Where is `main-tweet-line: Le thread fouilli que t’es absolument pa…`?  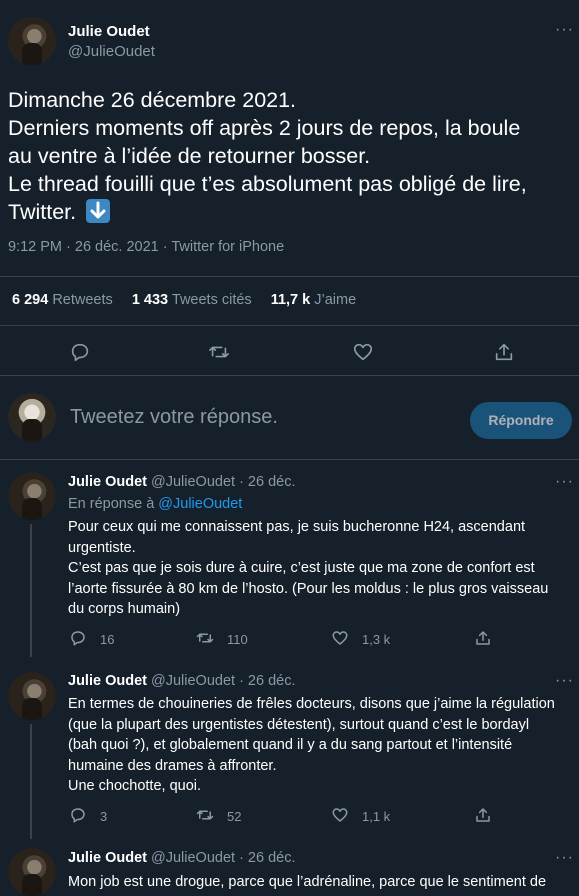
main-tweet-line: Le thread fouilli que t’es absolument pa… is located at coordinates (267, 184).